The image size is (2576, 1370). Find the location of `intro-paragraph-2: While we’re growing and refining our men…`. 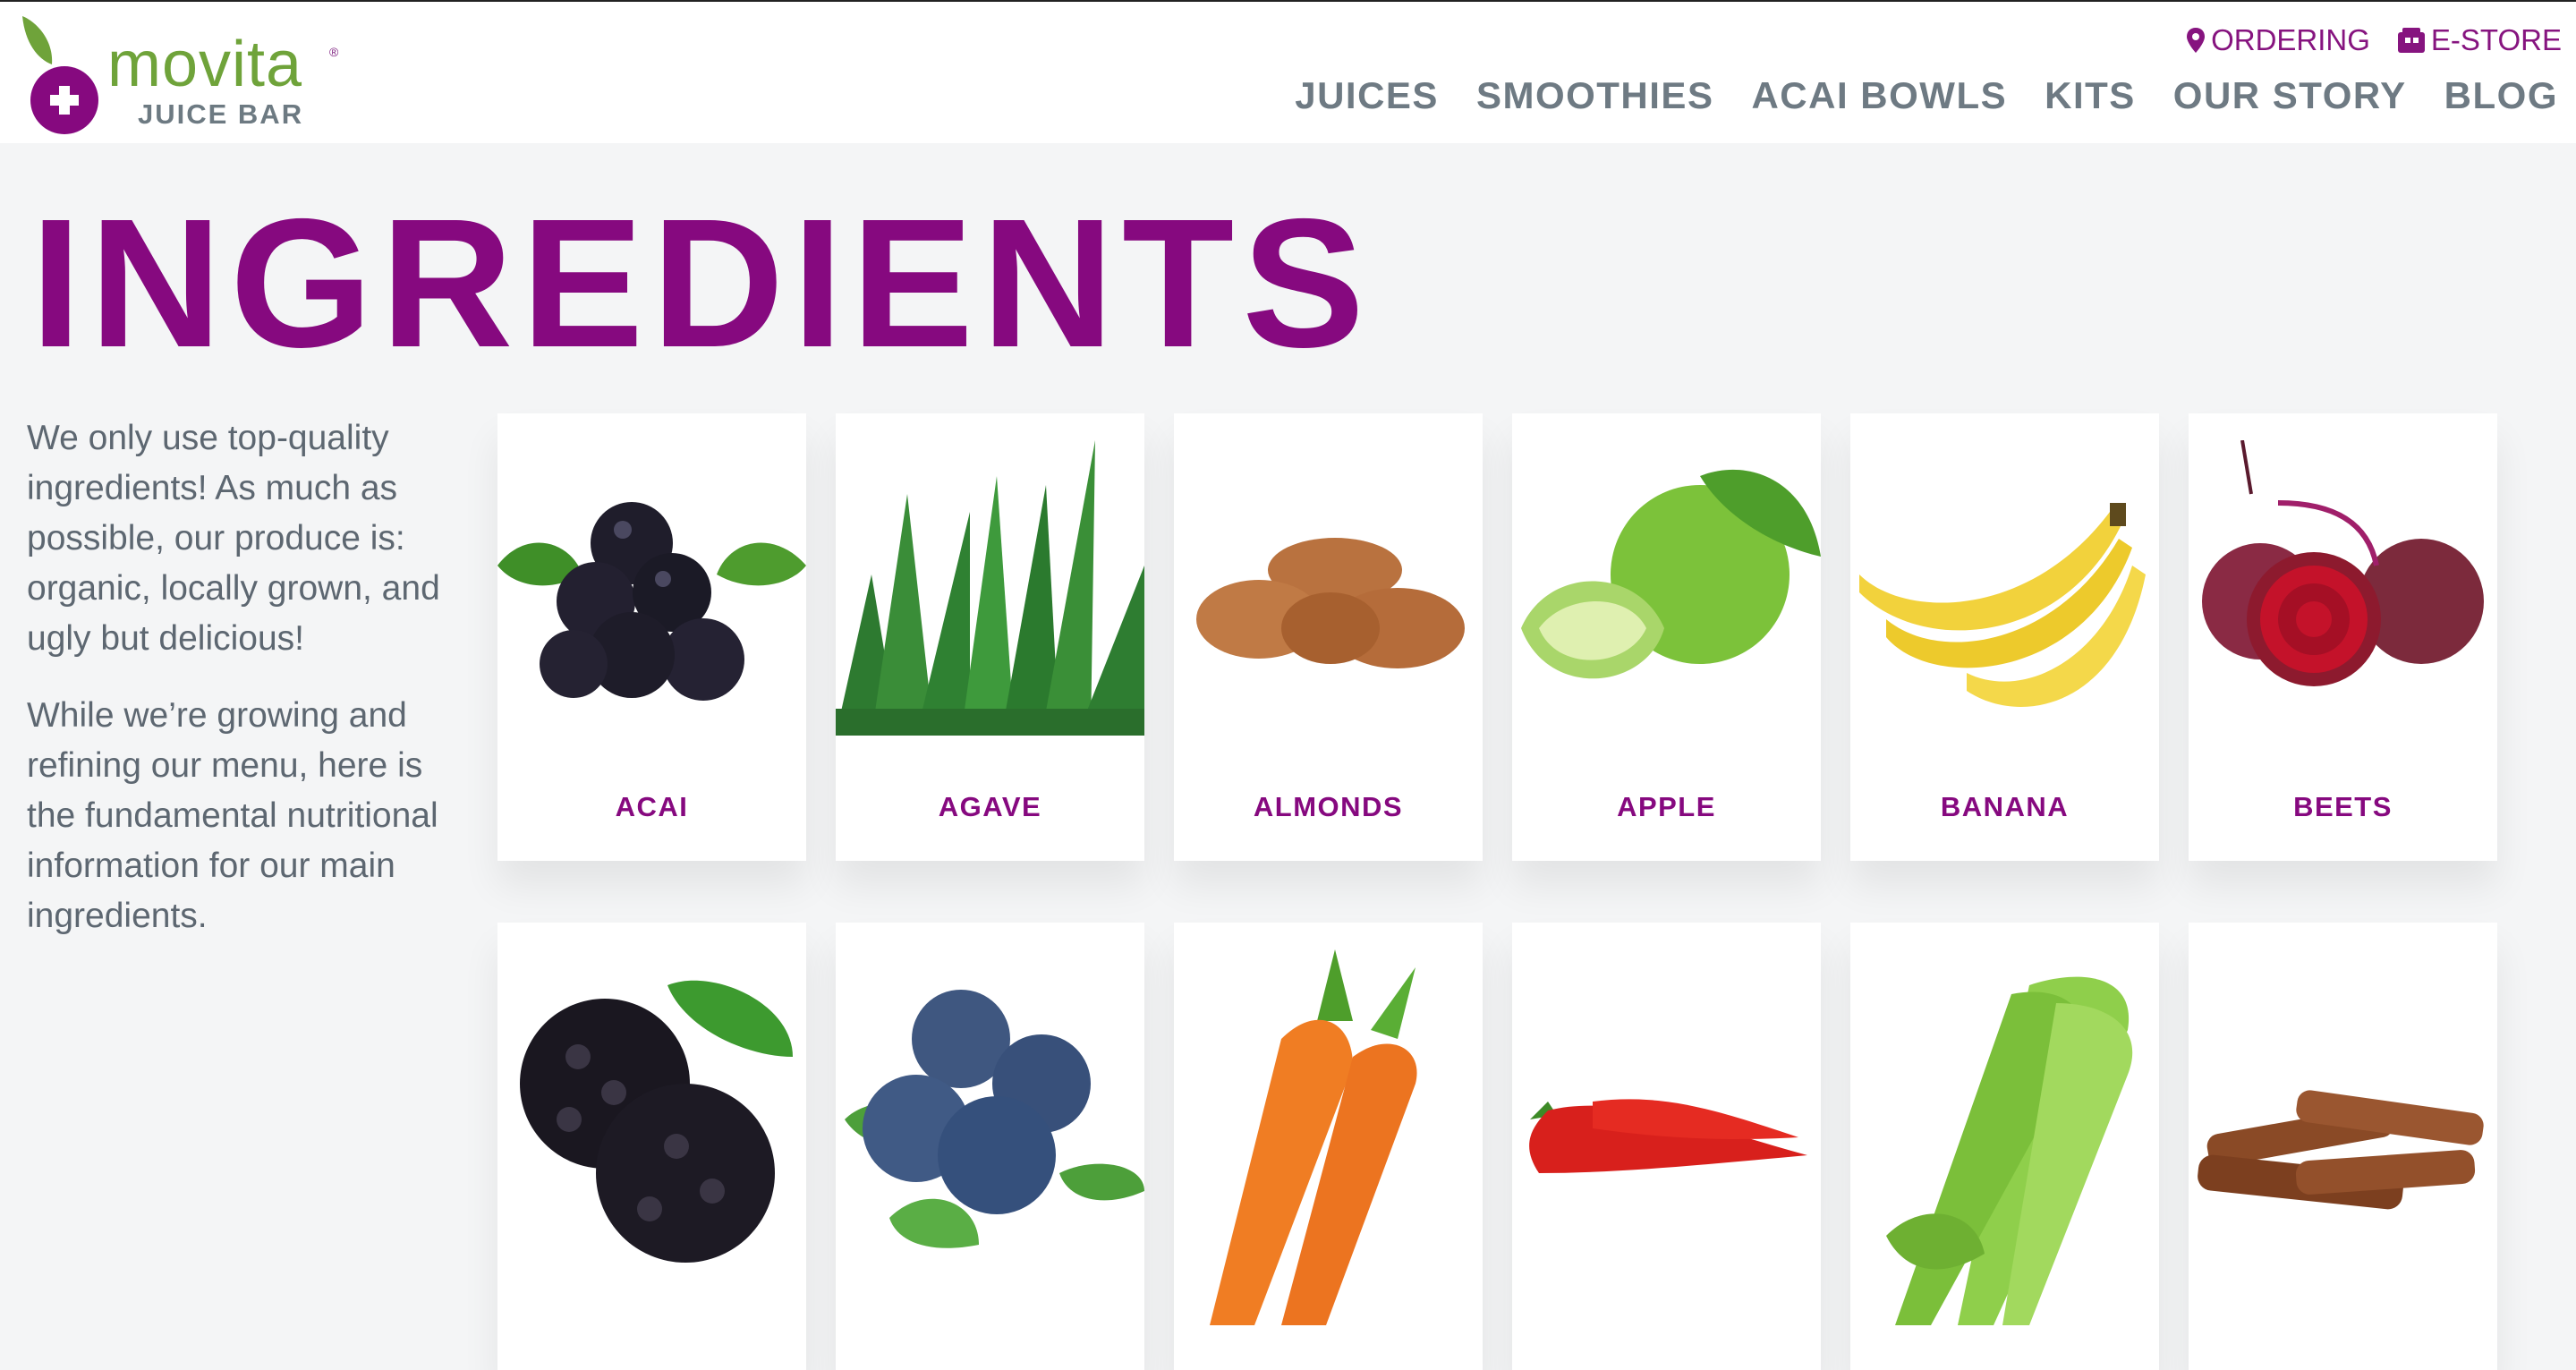

intro-paragraph-2: While we’re growing and refining our men… is located at coordinates (232, 815).